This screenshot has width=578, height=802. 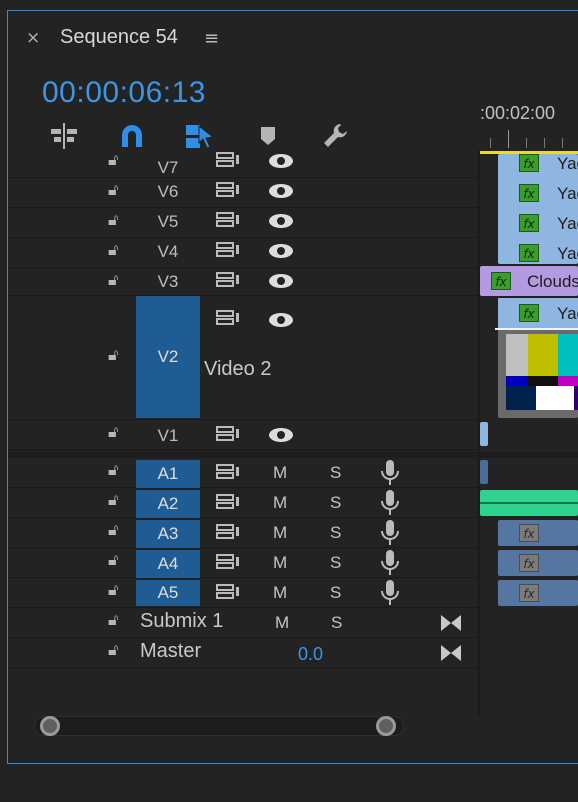 I want to click on track-row-v7, so click(x=243, y=166).